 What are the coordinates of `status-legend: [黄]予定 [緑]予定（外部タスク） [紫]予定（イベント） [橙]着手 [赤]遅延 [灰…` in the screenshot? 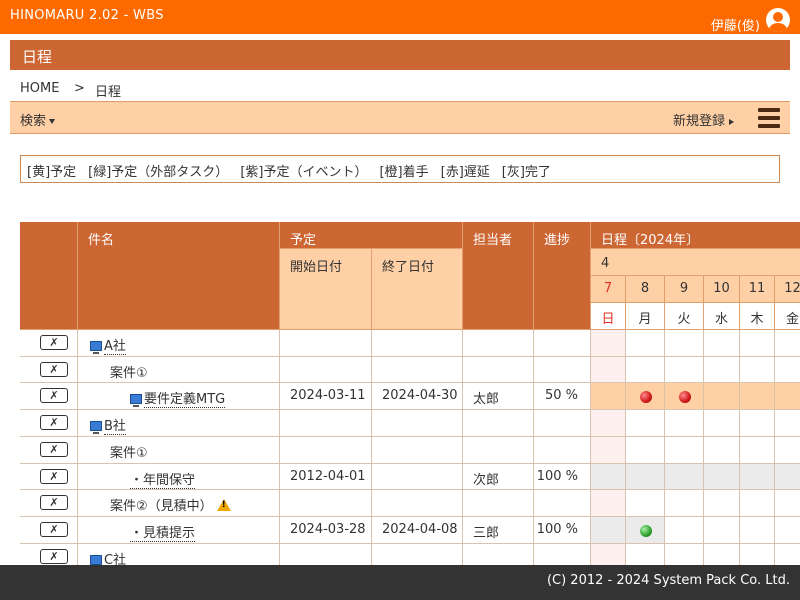 It's located at (400, 169).